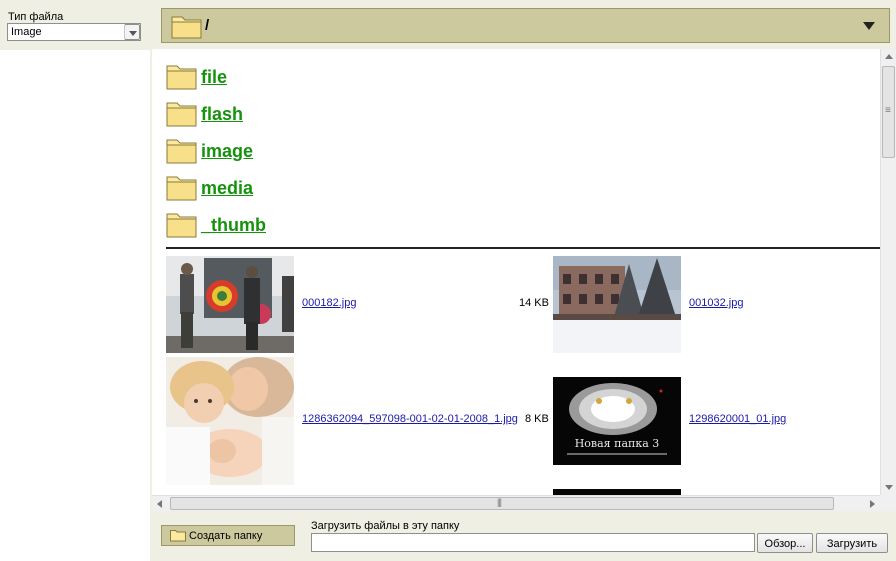 This screenshot has height=561, width=896. What do you see at coordinates (358, 304) in the screenshot?
I see `file-item: 000182.jpg 14 KB` at bounding box center [358, 304].